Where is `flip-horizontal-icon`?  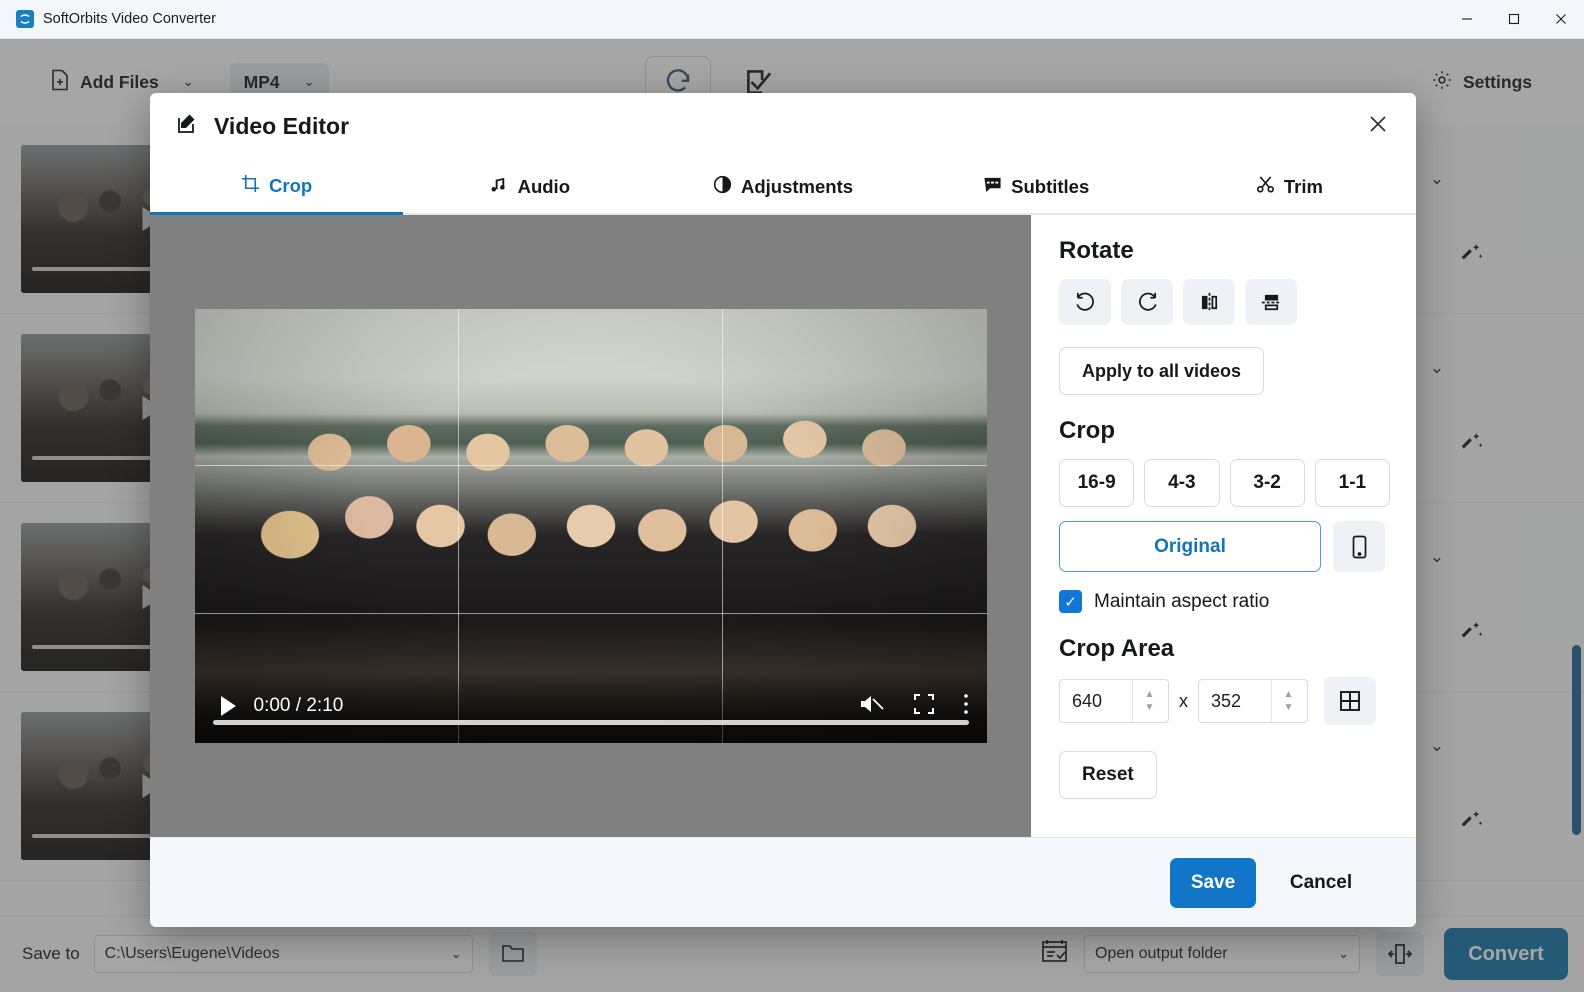
flip-horizontal-icon is located at coordinates (1209, 302).